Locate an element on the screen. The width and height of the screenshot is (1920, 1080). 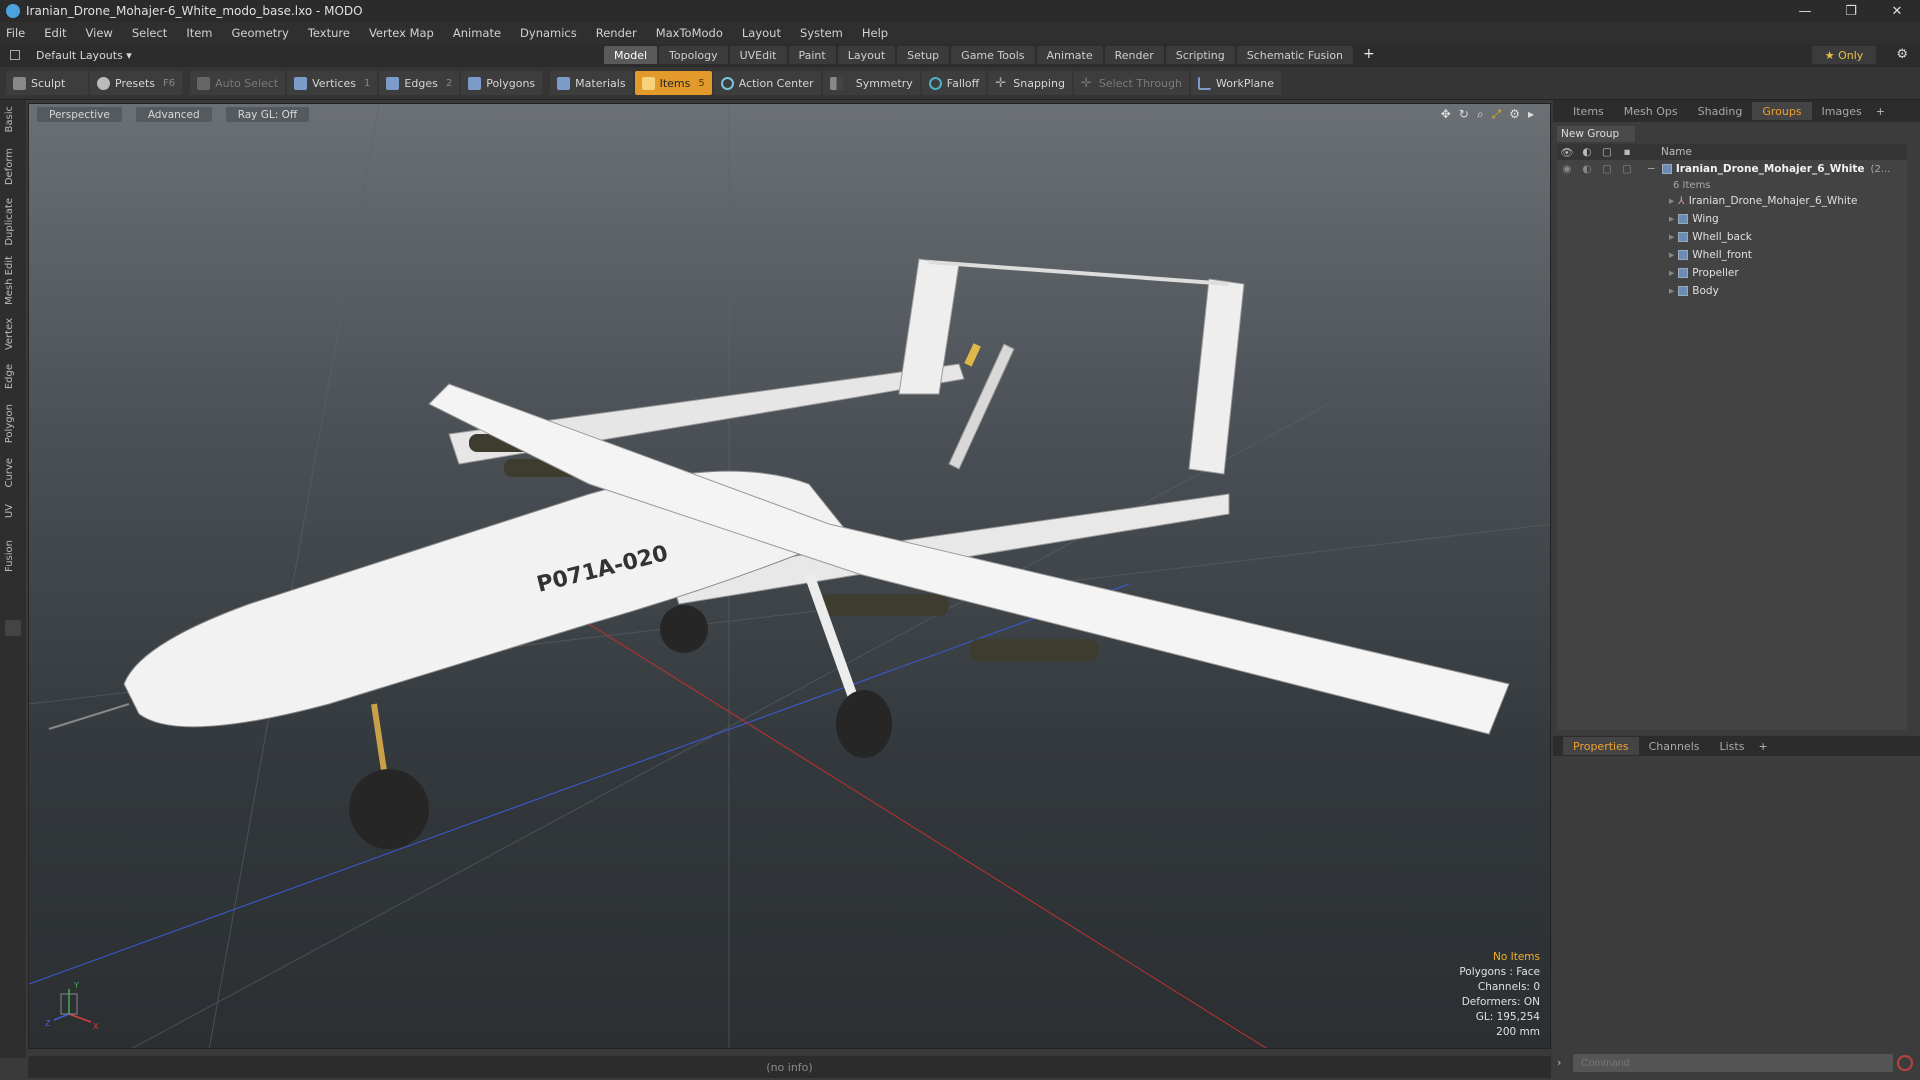
gear-icon: ⚙ is located at coordinates (1902, 54).